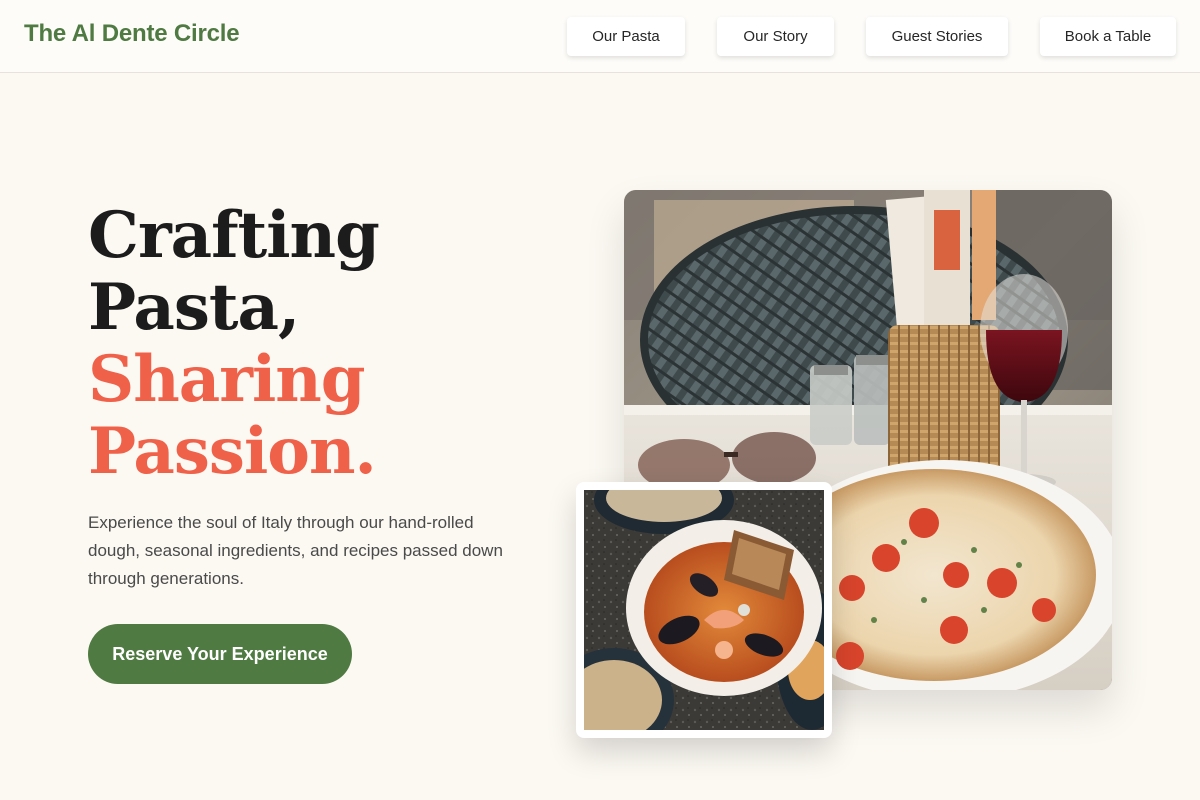  Describe the element at coordinates (232, 451) in the screenshot. I see `headline-line-4: Passion.` at that location.